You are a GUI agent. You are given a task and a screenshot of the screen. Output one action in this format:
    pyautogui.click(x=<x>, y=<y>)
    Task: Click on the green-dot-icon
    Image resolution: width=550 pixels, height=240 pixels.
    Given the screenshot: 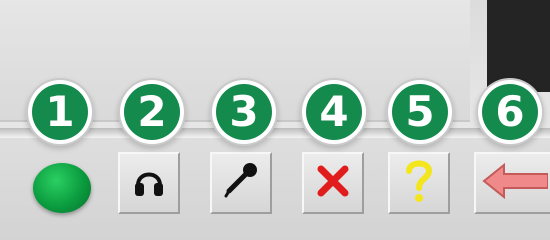 What is the action you would take?
    pyautogui.click(x=62, y=188)
    